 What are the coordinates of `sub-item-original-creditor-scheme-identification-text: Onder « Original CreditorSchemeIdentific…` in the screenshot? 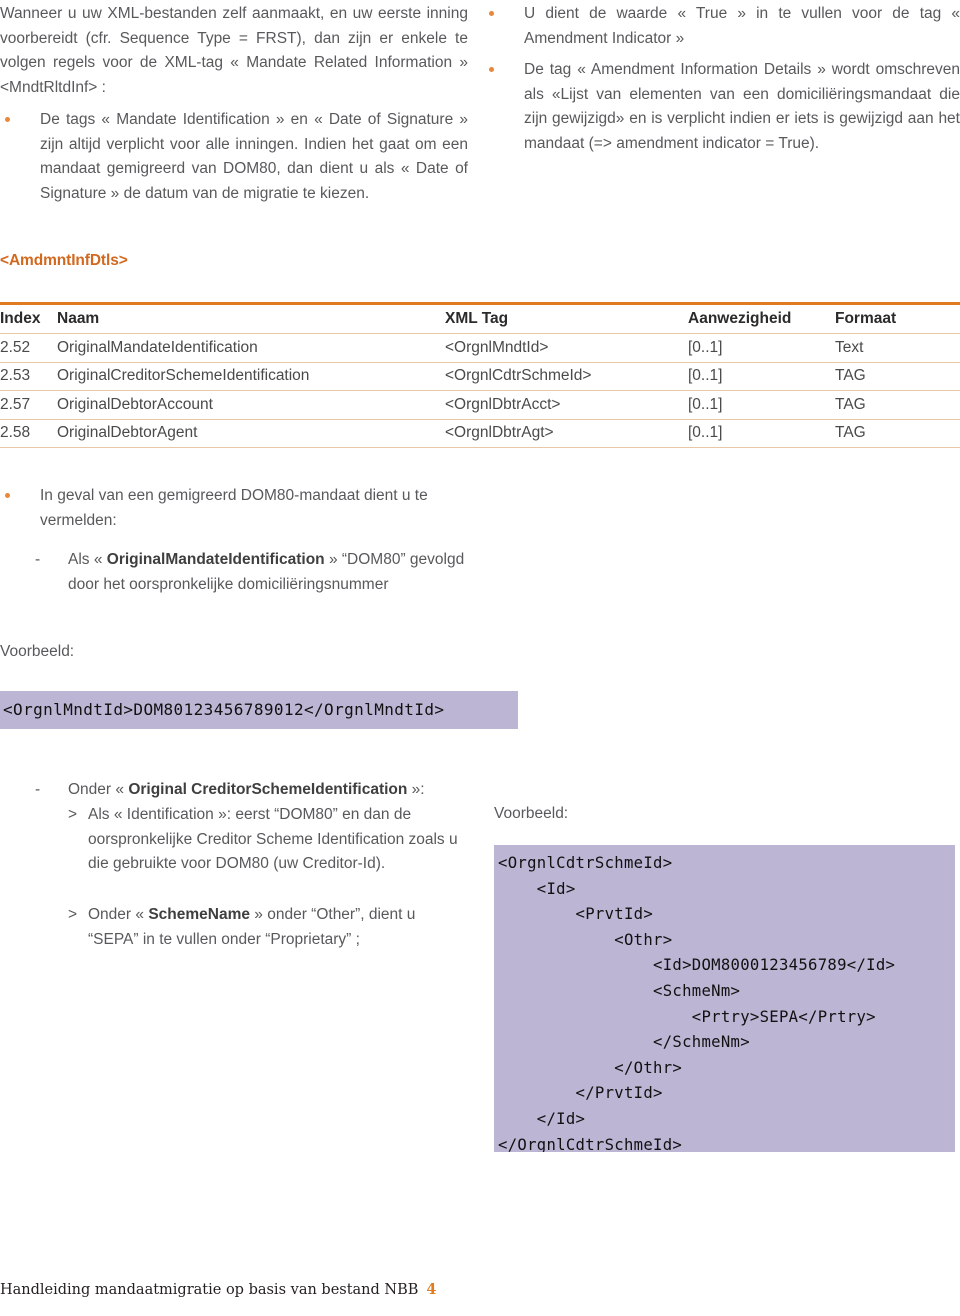 It's located at (271, 790).